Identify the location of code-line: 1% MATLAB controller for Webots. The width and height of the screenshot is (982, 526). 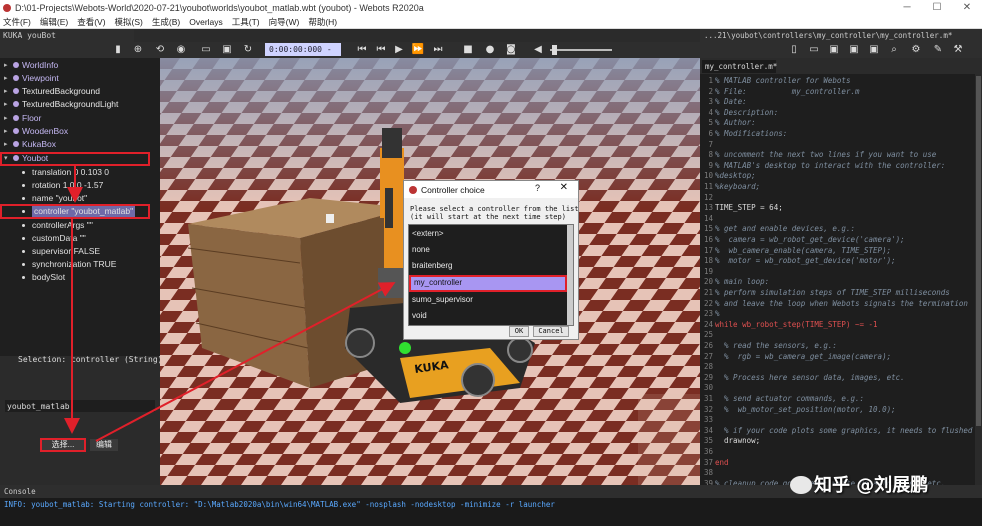
(775, 81).